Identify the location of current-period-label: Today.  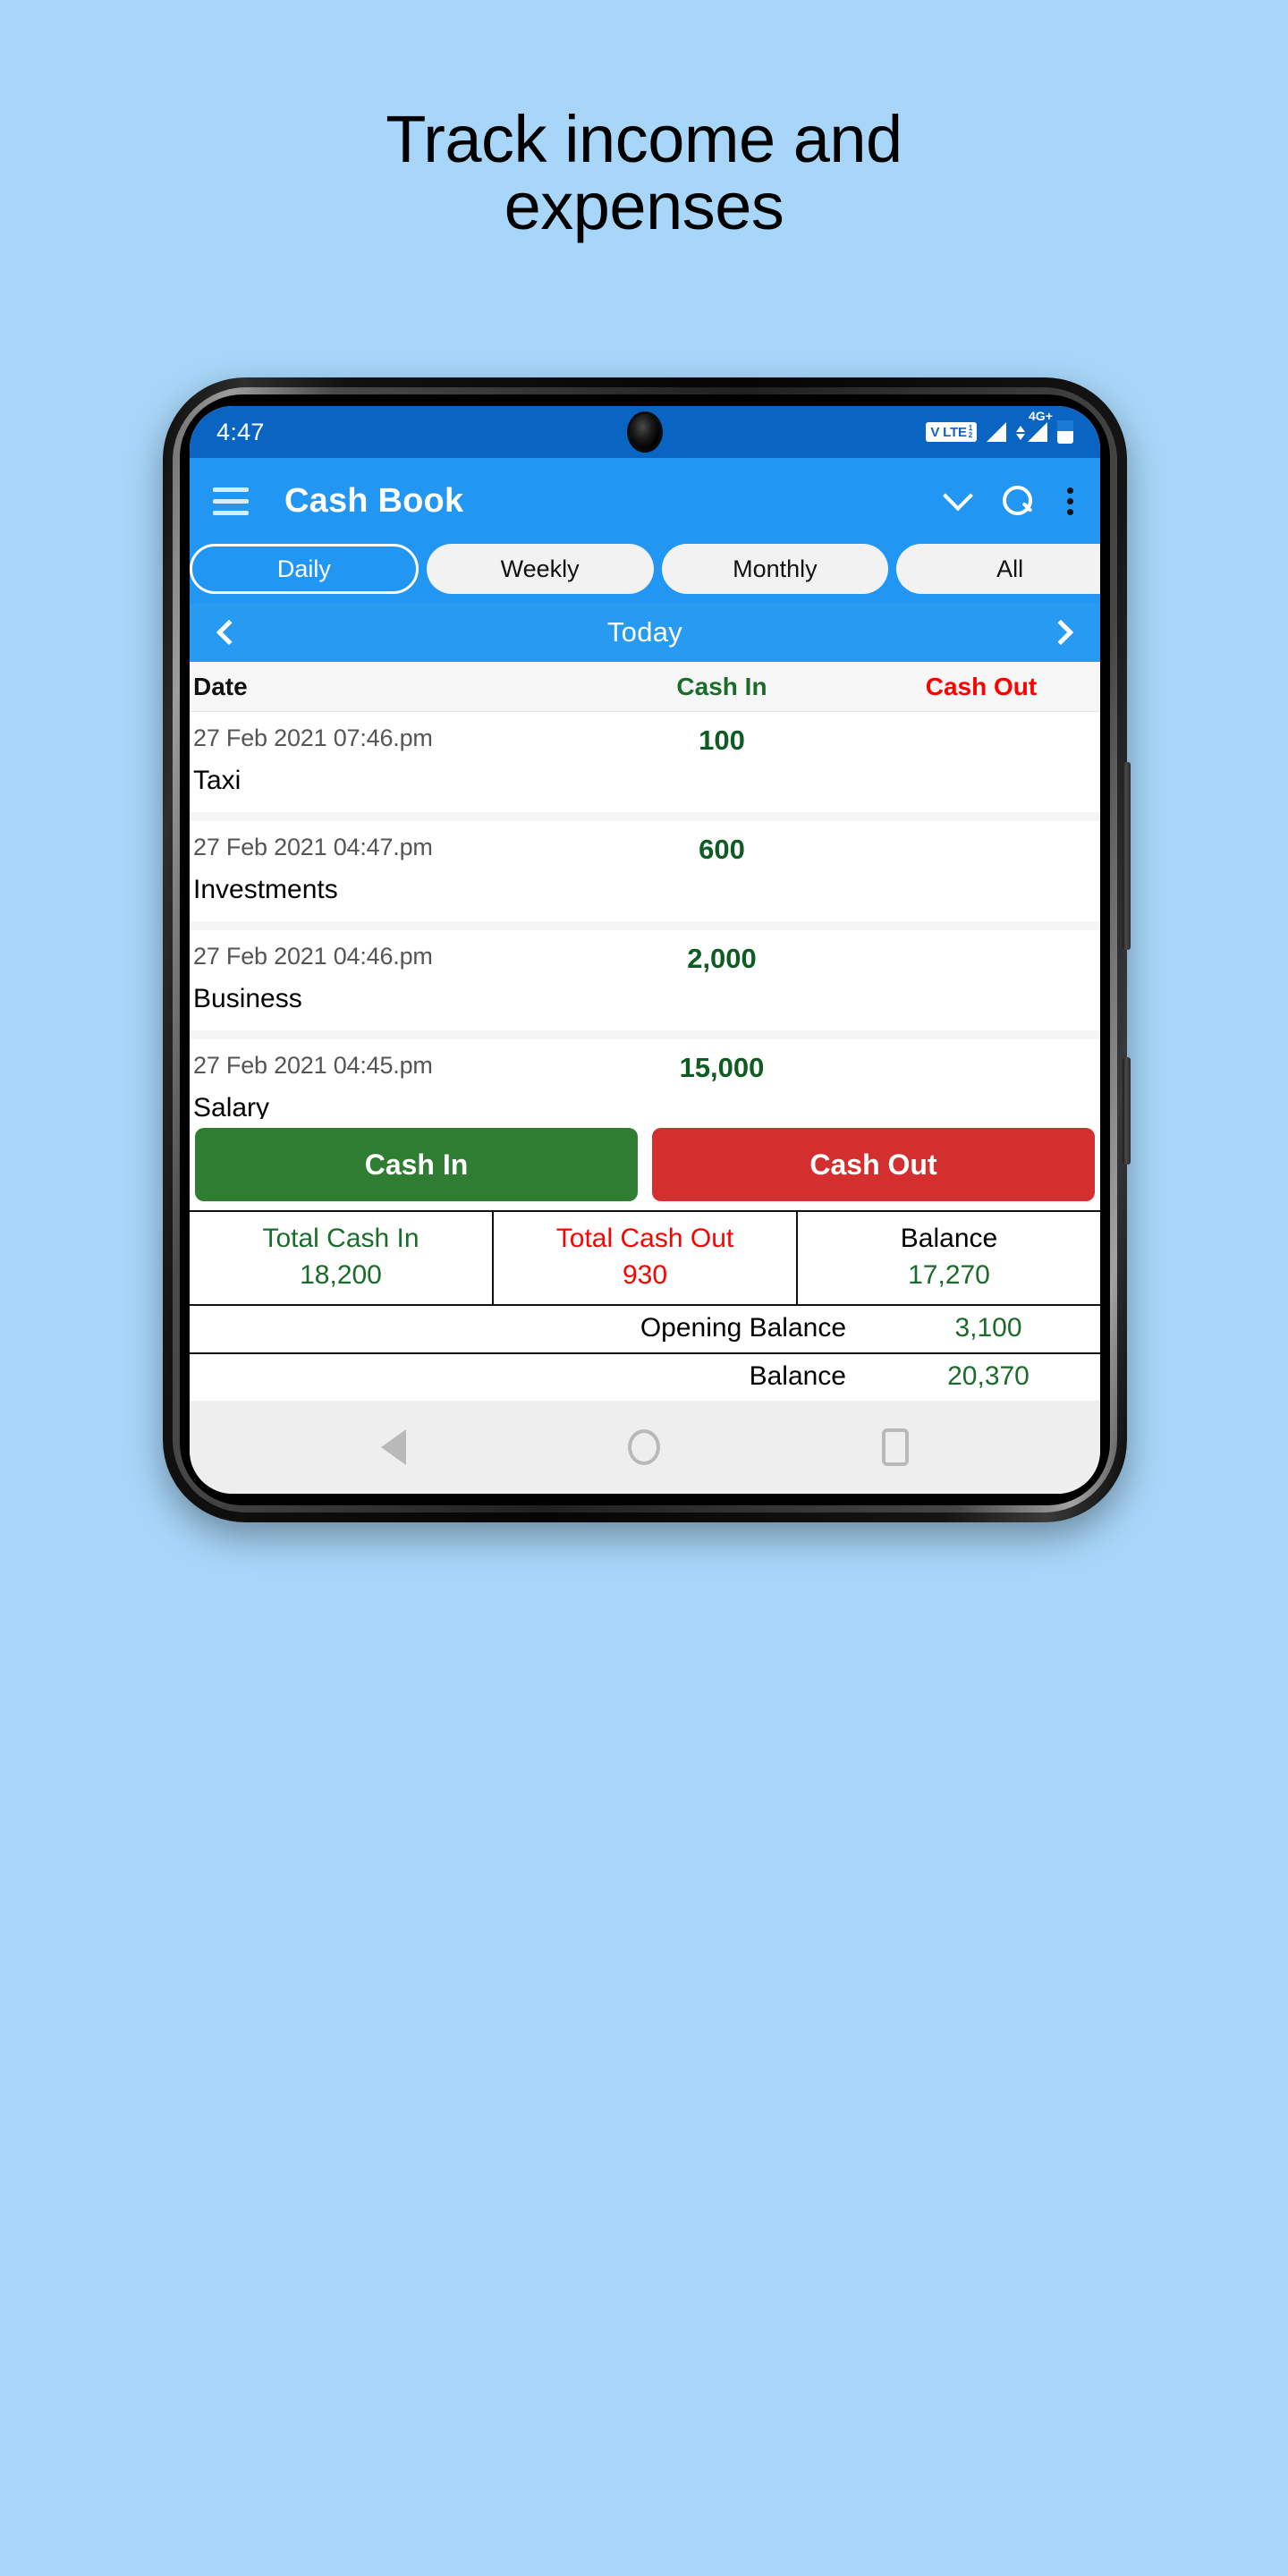
(644, 632).